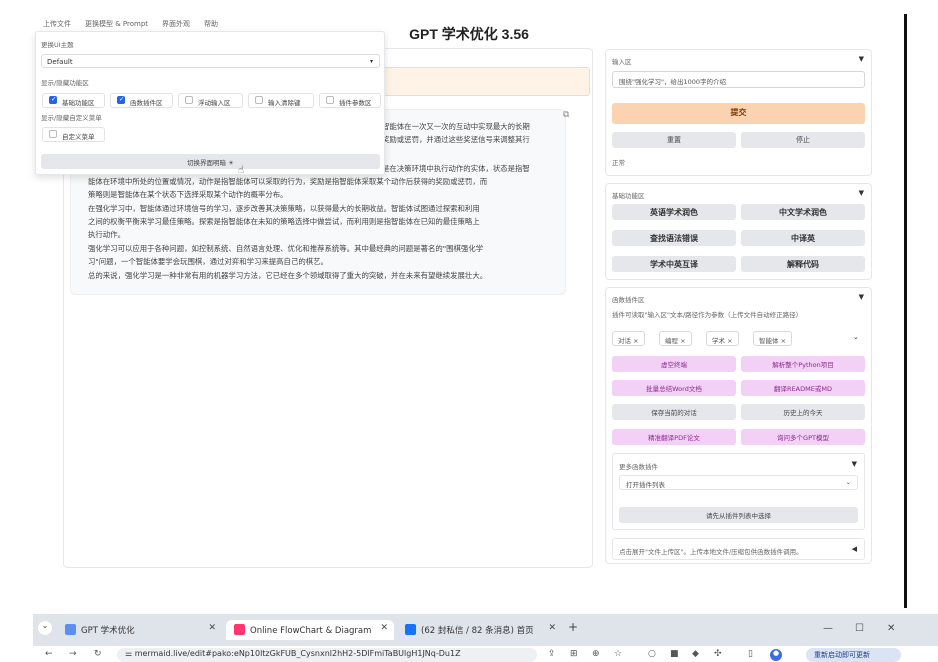  I want to click on file-upload-panel: 点击展开"文件上传区"。上传本地文件/压缩包供函数插件调用。 ◀, so click(738, 549).